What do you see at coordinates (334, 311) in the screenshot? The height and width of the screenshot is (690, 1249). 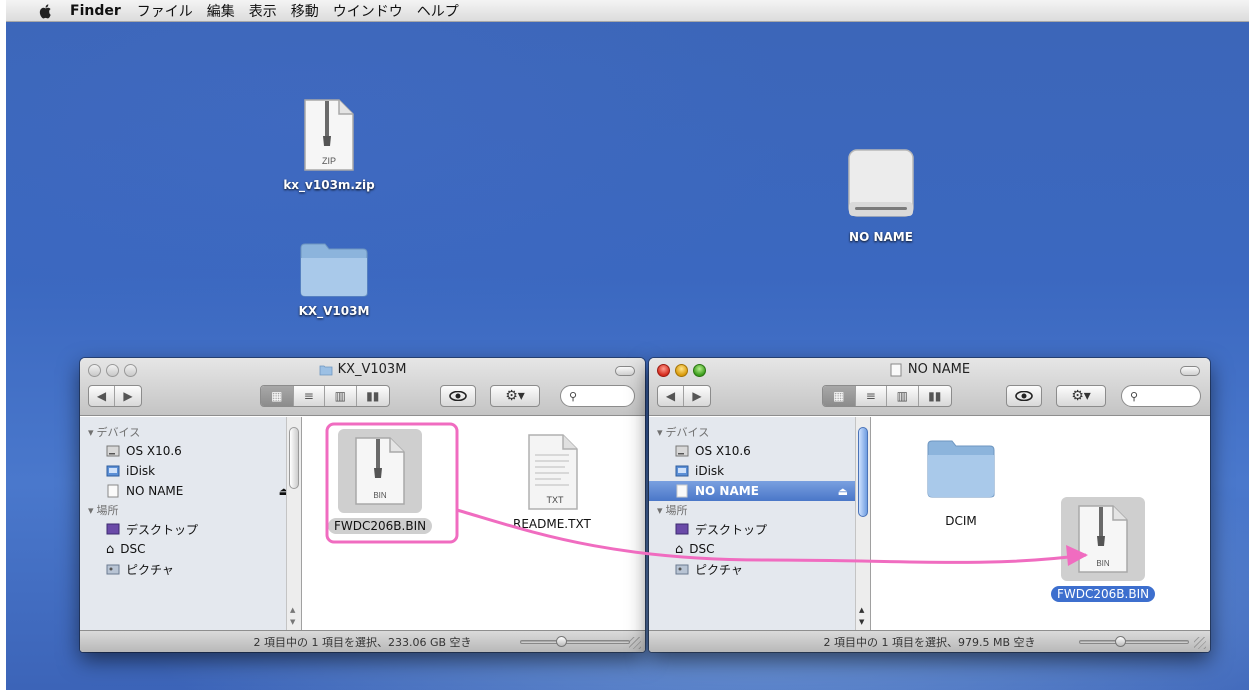 I see `desktop-folder-label: KX_V103M` at bounding box center [334, 311].